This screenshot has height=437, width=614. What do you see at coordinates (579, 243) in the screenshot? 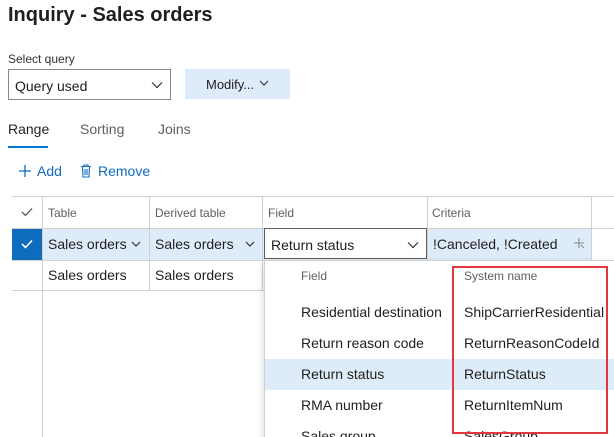
I see `add-criteria-icon` at bounding box center [579, 243].